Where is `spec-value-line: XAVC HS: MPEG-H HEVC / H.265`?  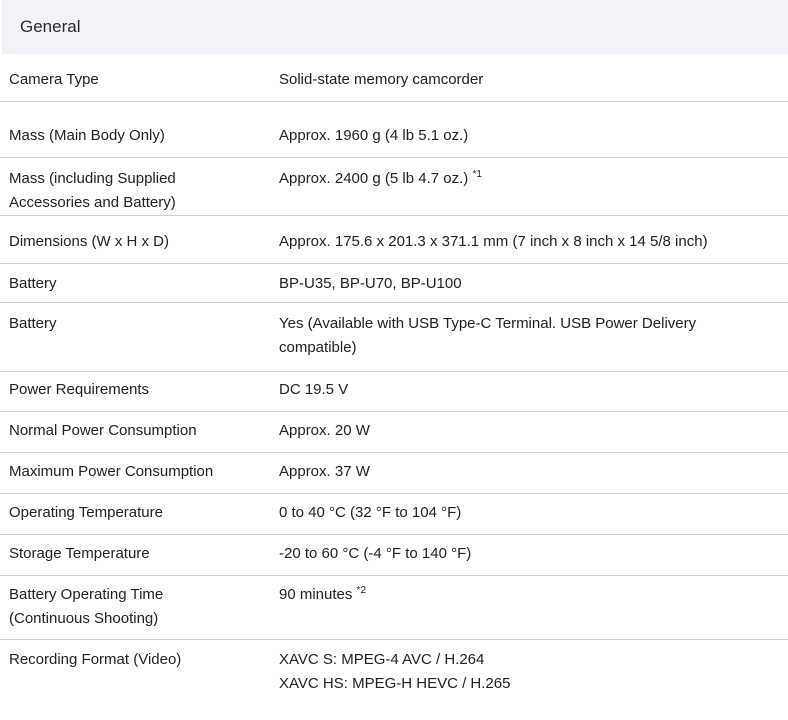 spec-value-line: XAVC HS: MPEG-H HEVC / H.265 is located at coordinates (395, 683).